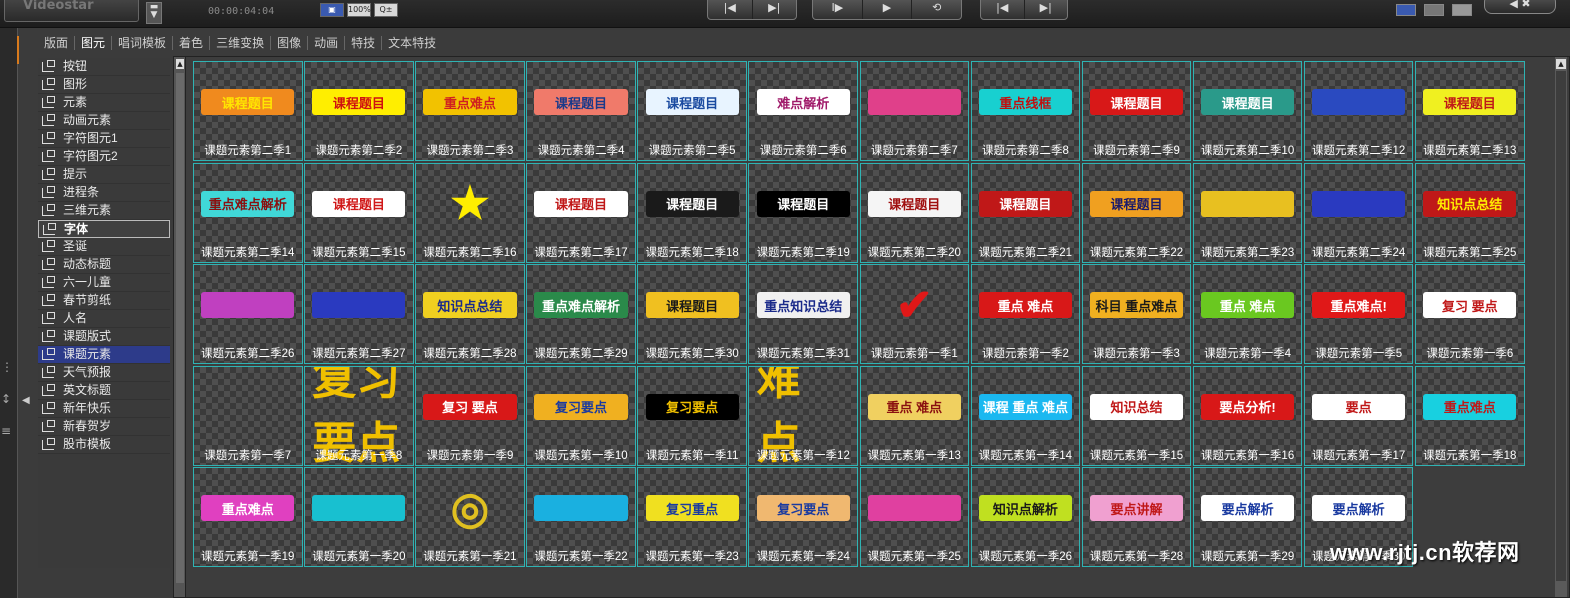 The width and height of the screenshot is (1570, 598). I want to click on tab-8: 文本特技, so click(412, 43).